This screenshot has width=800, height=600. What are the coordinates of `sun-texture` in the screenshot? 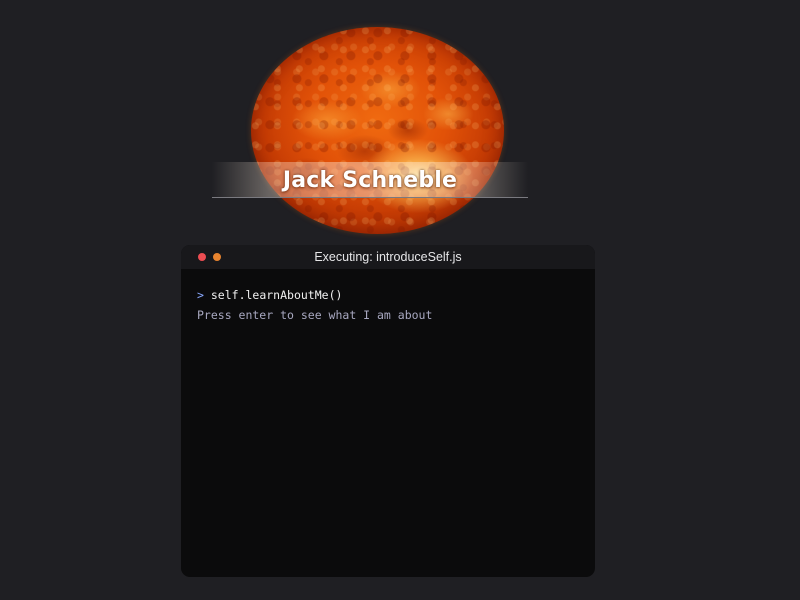 It's located at (377, 130).